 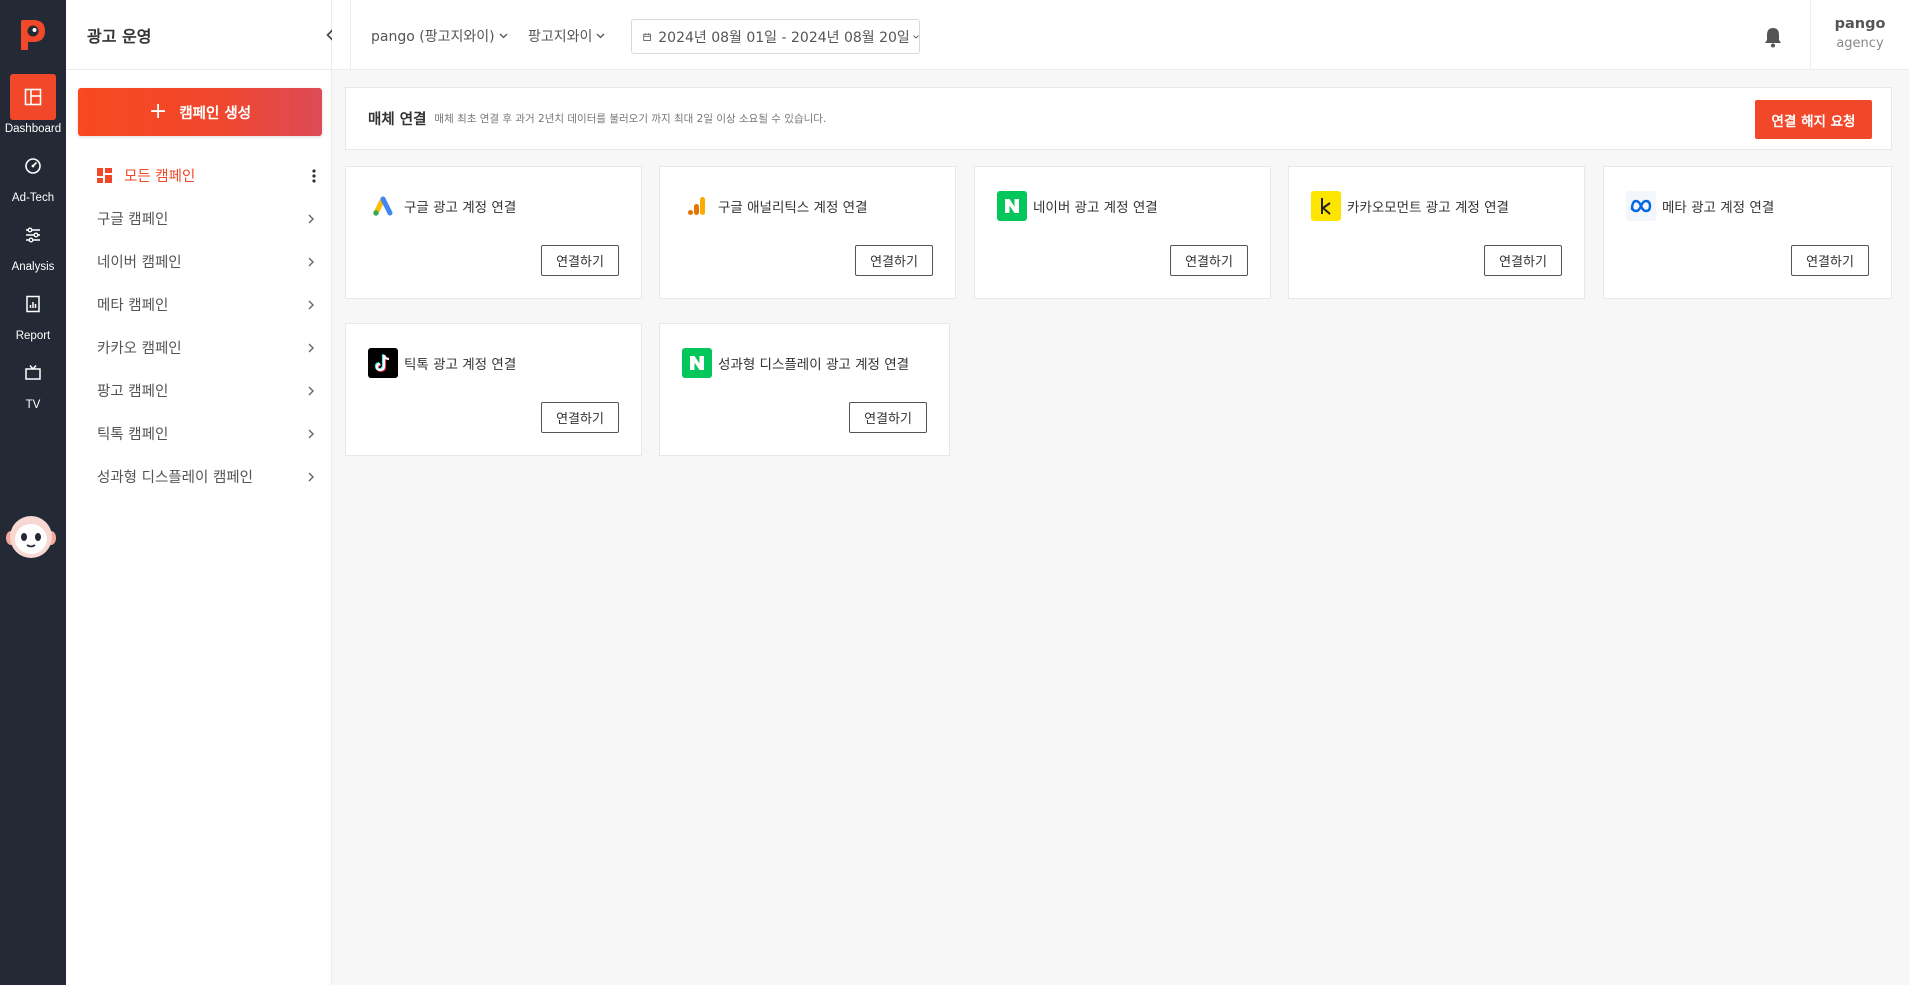 I want to click on rail-item-analysis: Analysis, so click(x=33, y=242).